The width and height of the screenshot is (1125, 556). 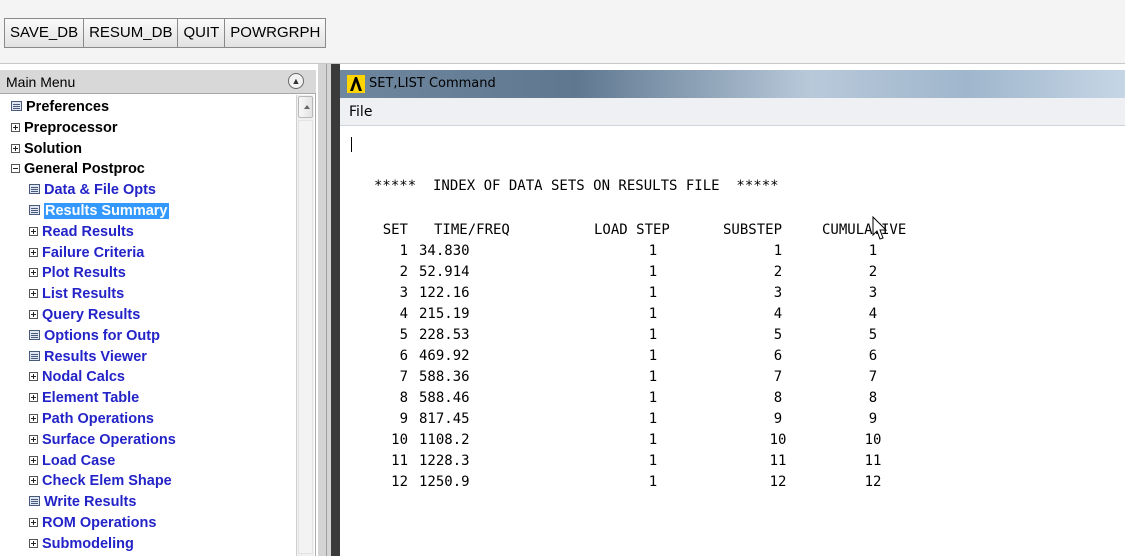 I want to click on cell-time-freq: 588.46, so click(x=444, y=398).